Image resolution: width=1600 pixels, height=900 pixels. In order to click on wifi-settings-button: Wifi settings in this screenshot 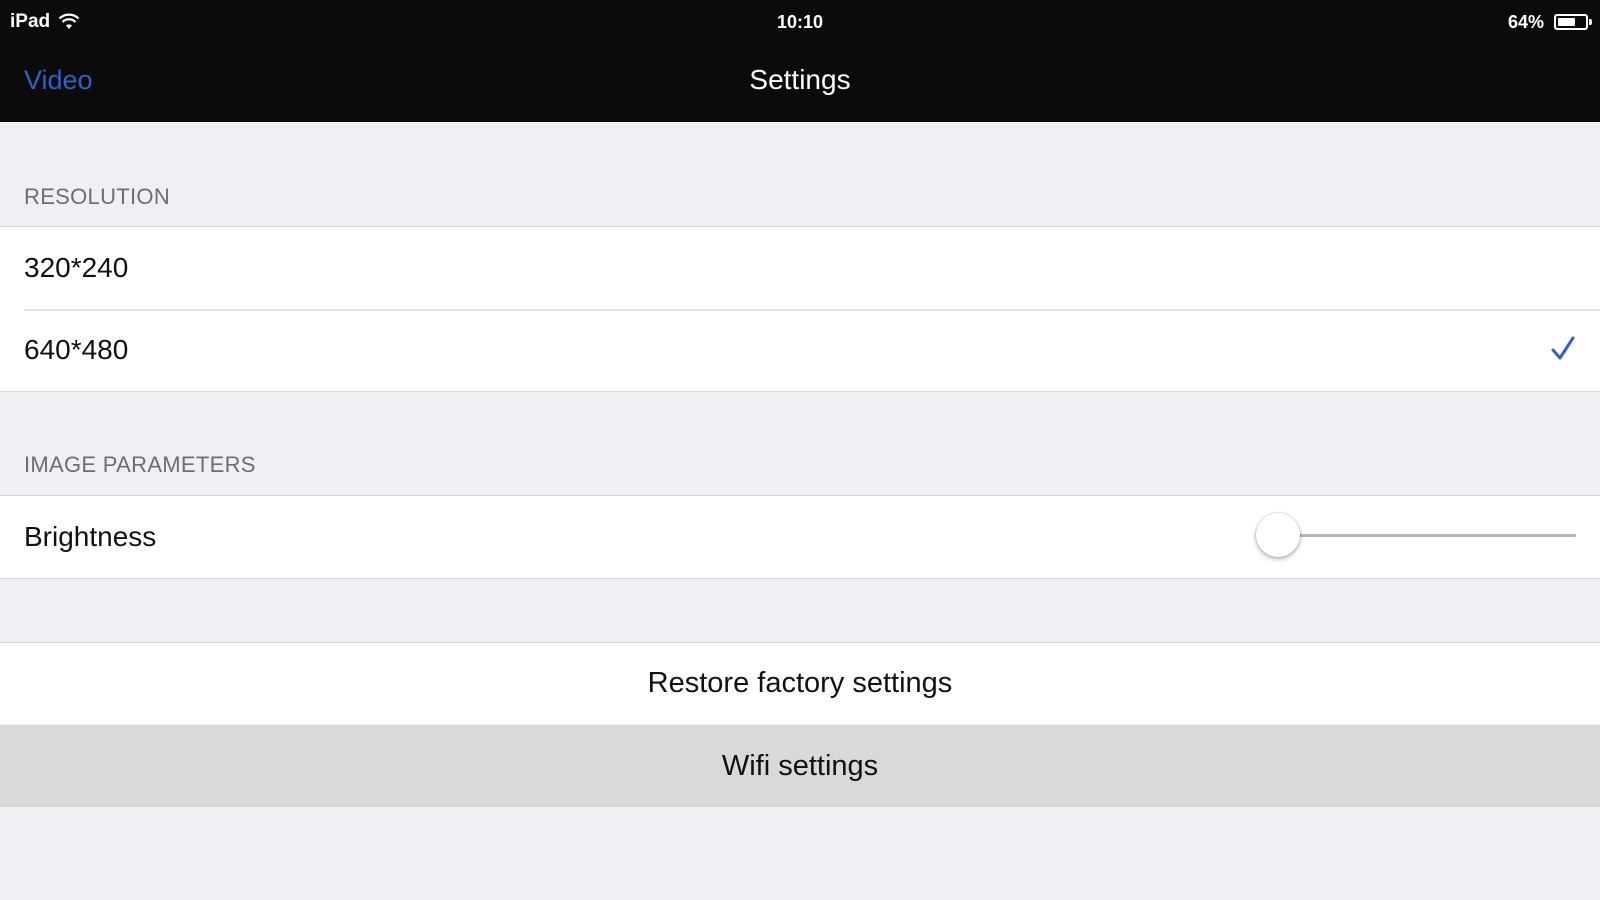, I will do `click(800, 766)`.